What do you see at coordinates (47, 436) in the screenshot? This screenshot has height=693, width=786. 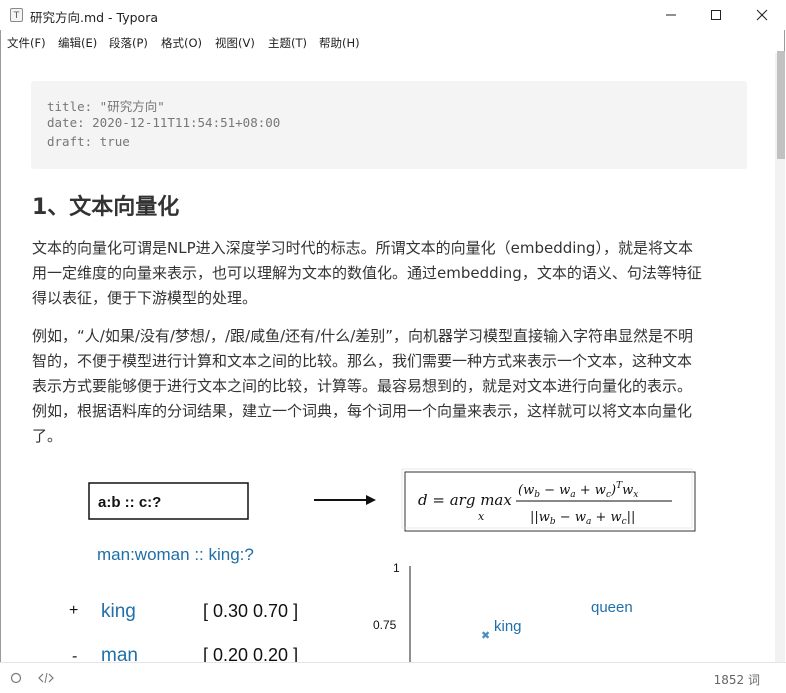 I see `paragraph-line: 了。` at bounding box center [47, 436].